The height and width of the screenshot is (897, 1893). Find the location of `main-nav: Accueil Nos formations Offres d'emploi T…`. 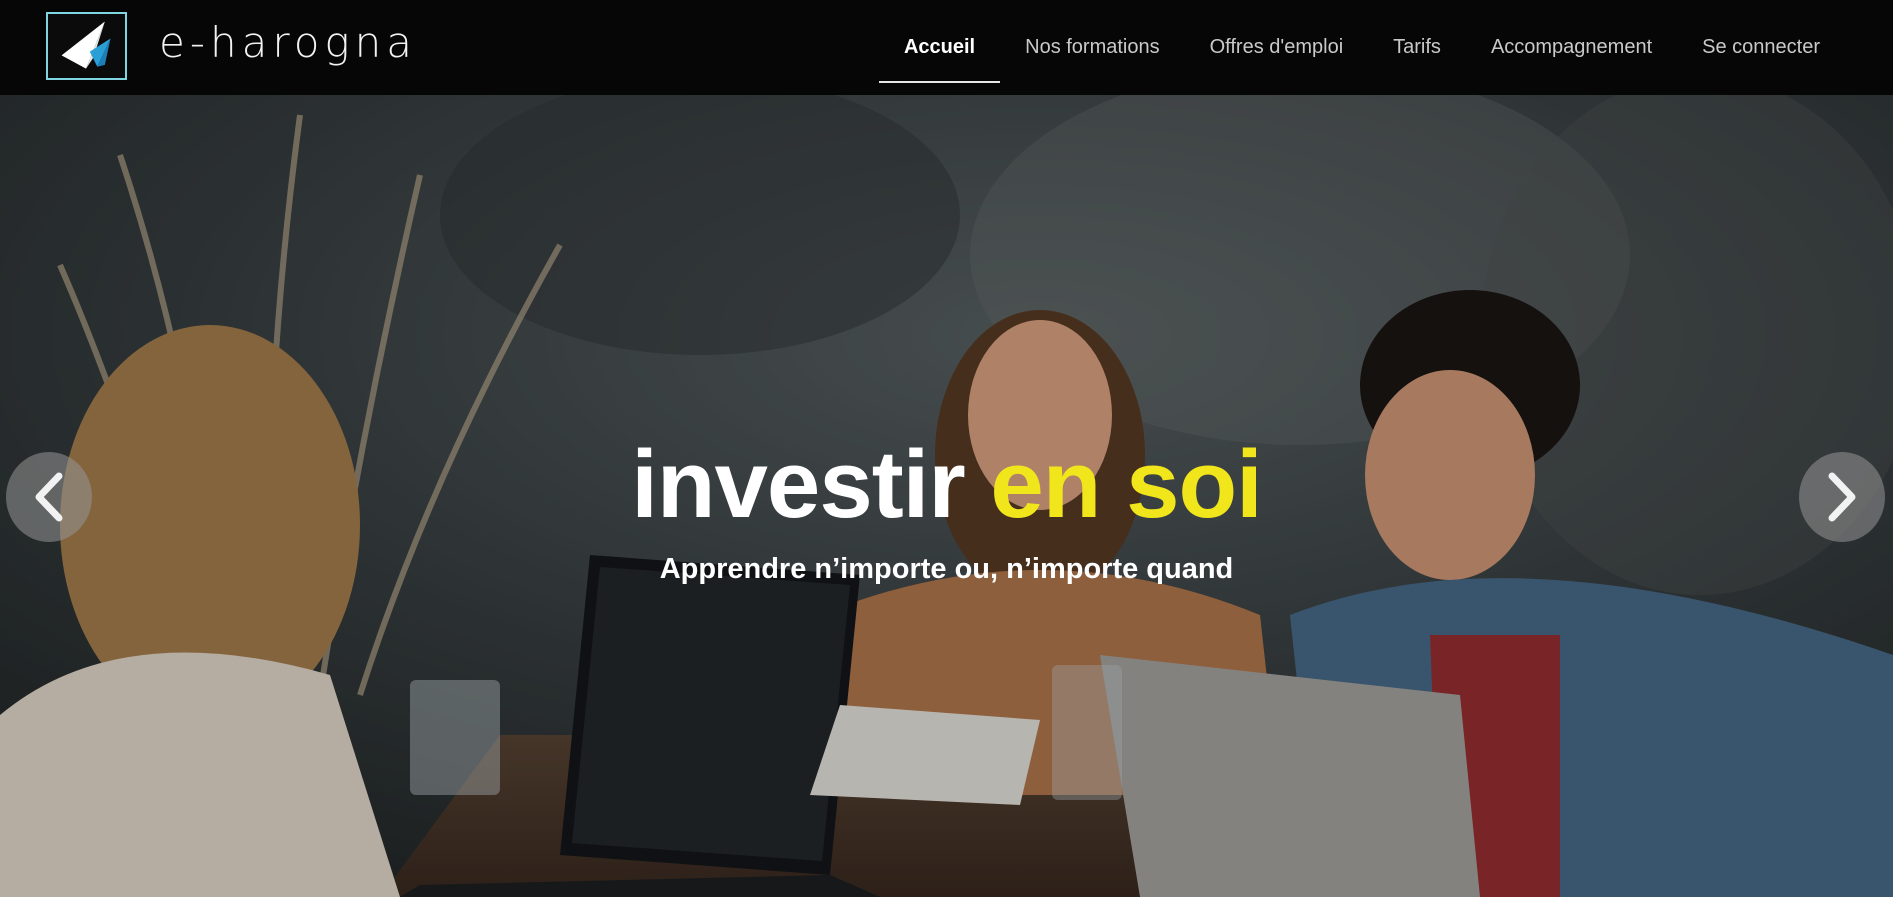

main-nav: Accueil Nos formations Offres d'emploi T… is located at coordinates (1385, 47).